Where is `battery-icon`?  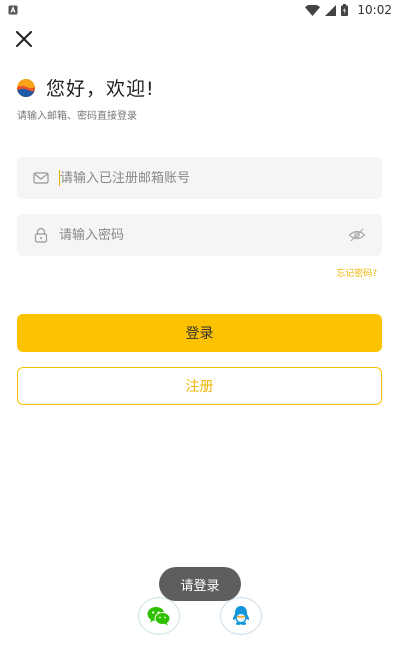 battery-icon is located at coordinates (345, 10).